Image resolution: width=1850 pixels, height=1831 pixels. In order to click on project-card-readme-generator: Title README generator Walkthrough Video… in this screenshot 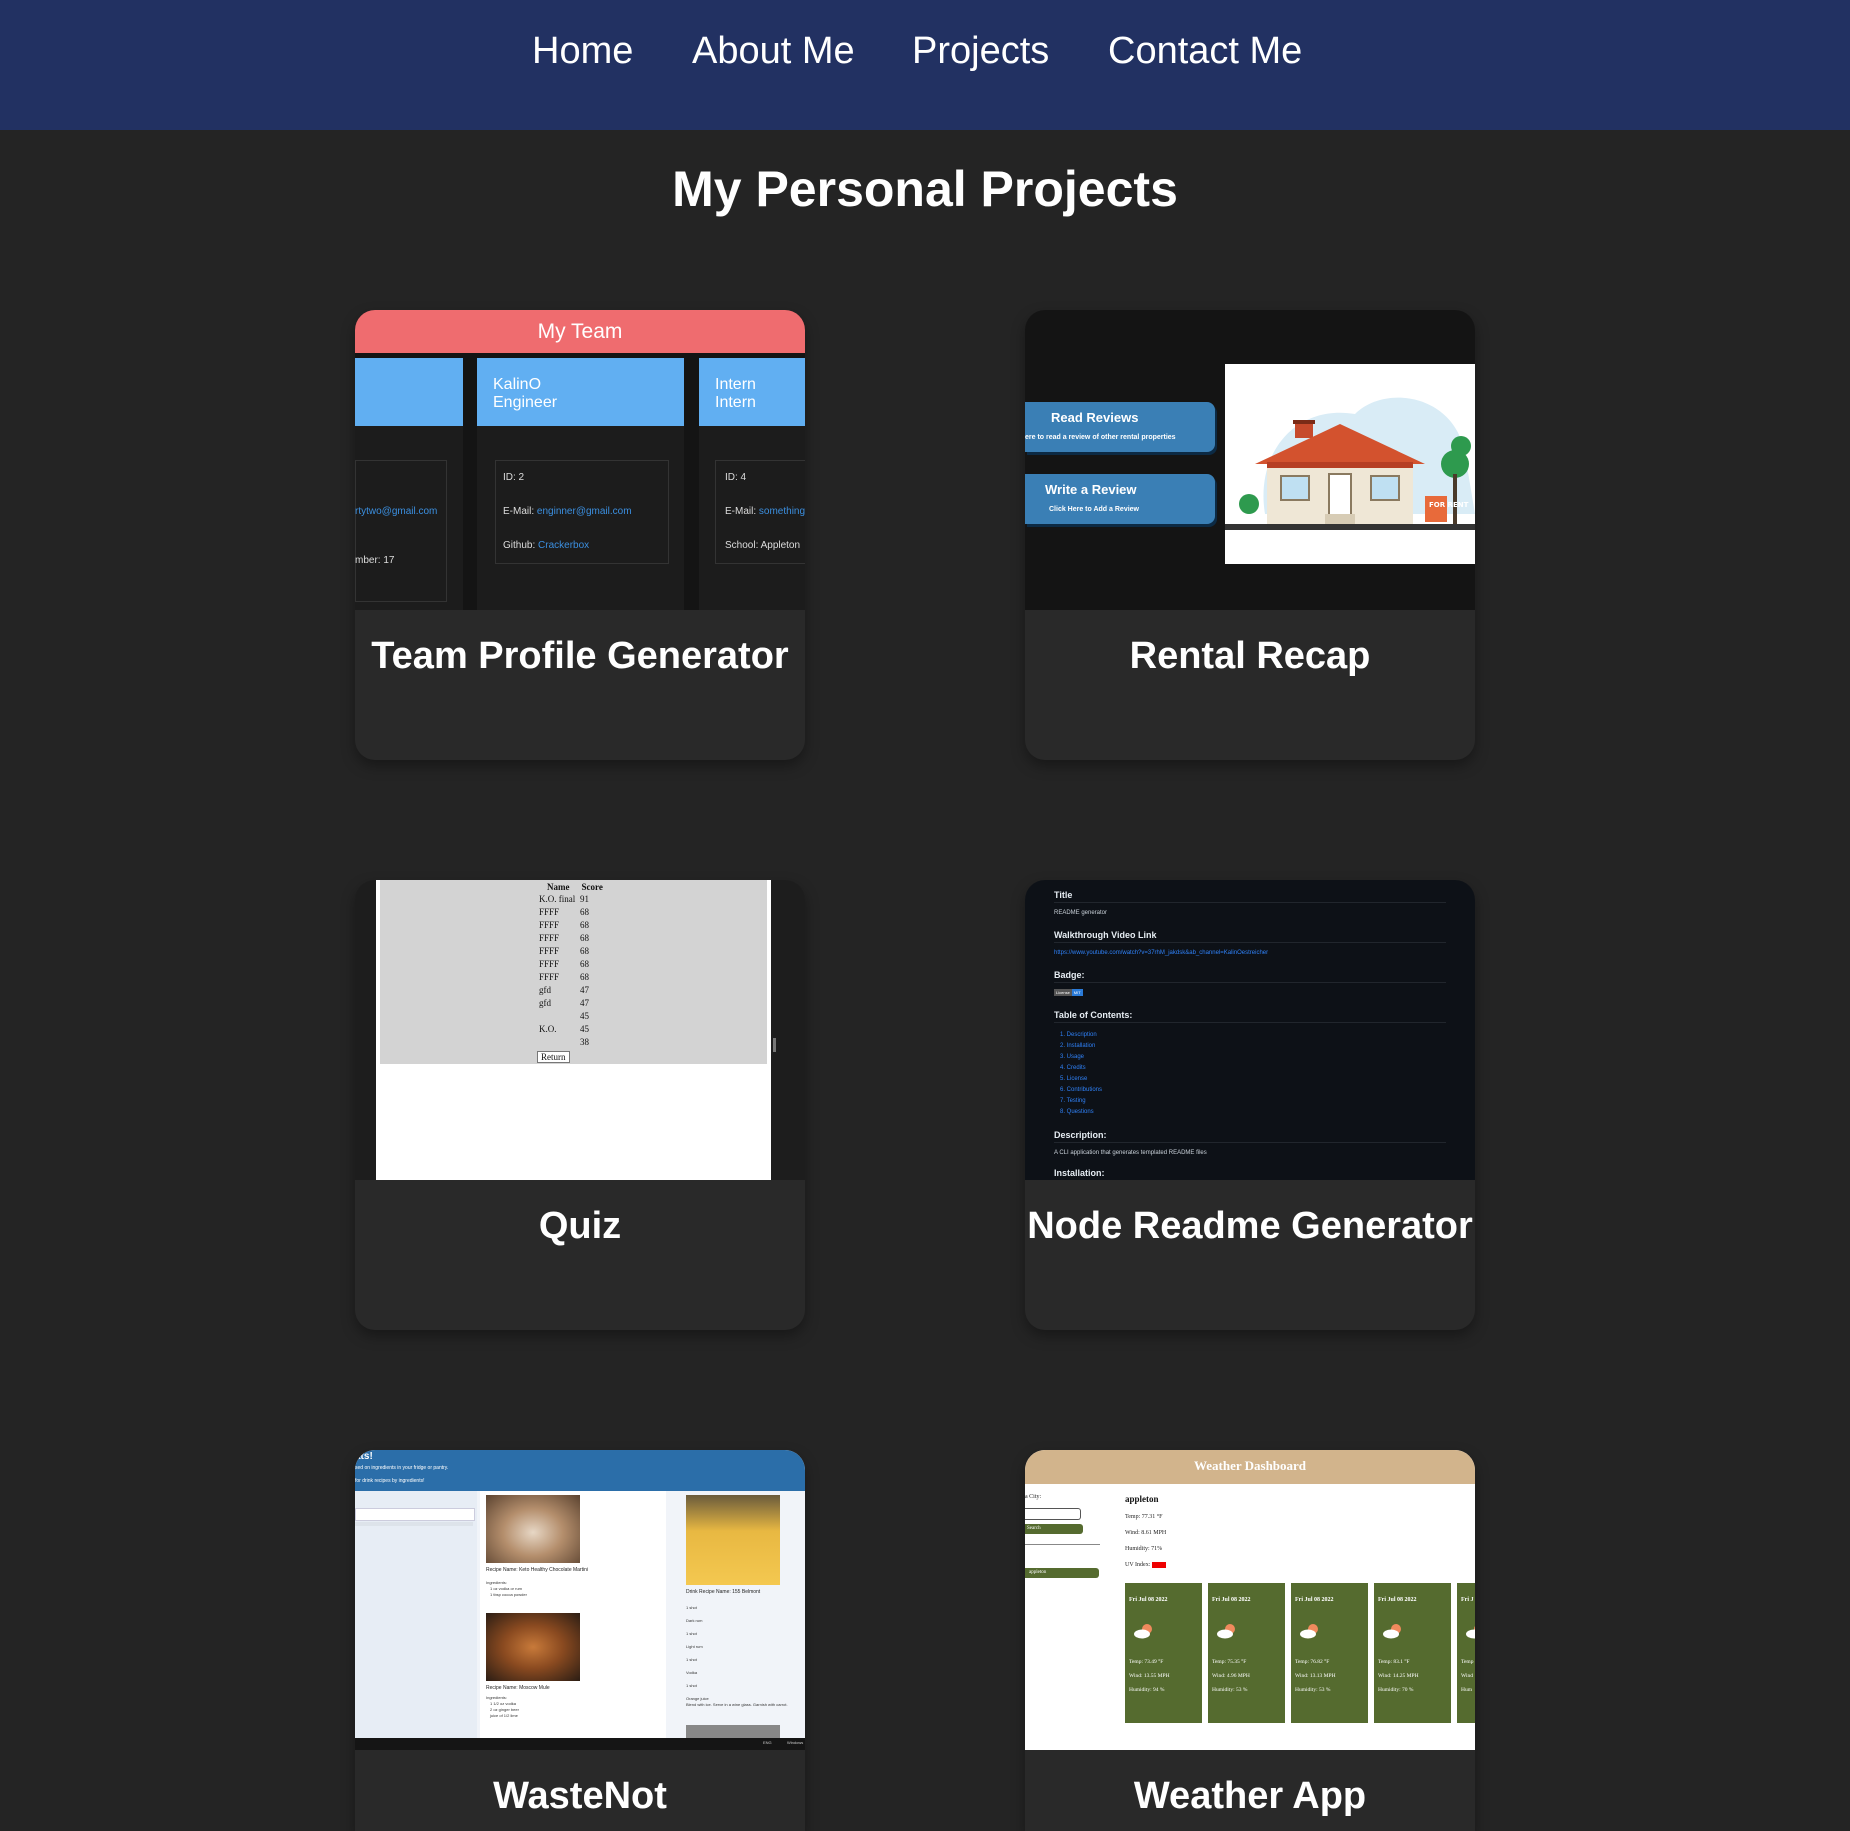, I will do `click(1250, 1105)`.